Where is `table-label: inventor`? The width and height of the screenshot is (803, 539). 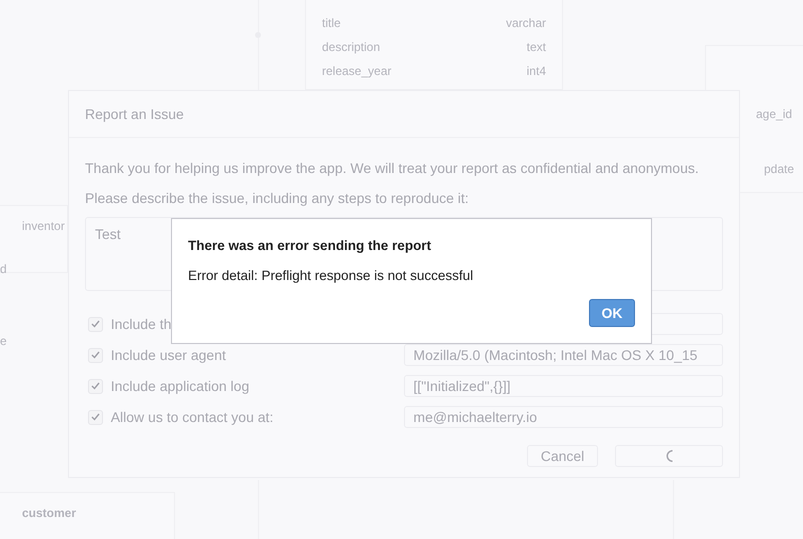
table-label: inventor is located at coordinates (43, 226).